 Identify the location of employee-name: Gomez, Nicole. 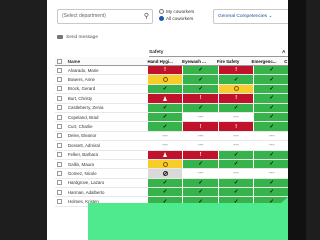
(106, 173).